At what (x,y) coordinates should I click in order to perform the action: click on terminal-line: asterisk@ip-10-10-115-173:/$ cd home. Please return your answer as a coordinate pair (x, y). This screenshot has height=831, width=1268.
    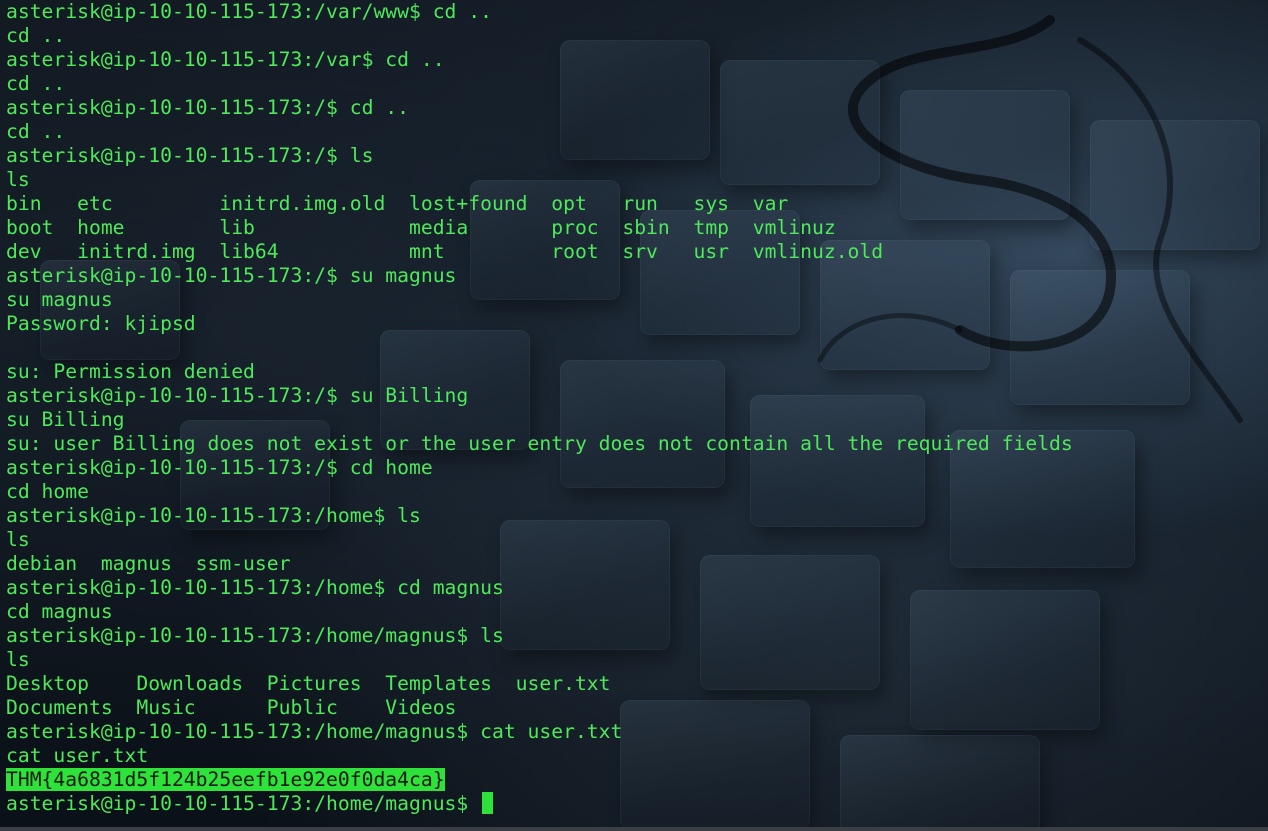
    Looking at the image, I should click on (219, 467).